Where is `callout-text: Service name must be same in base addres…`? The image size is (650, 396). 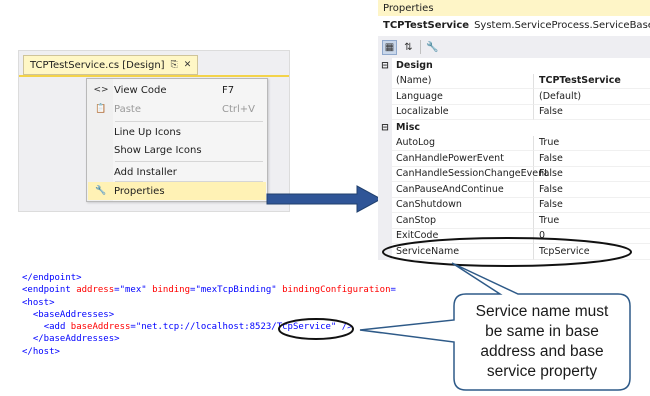
callout-text: Service name must be same in base addres… is located at coordinates (542, 342).